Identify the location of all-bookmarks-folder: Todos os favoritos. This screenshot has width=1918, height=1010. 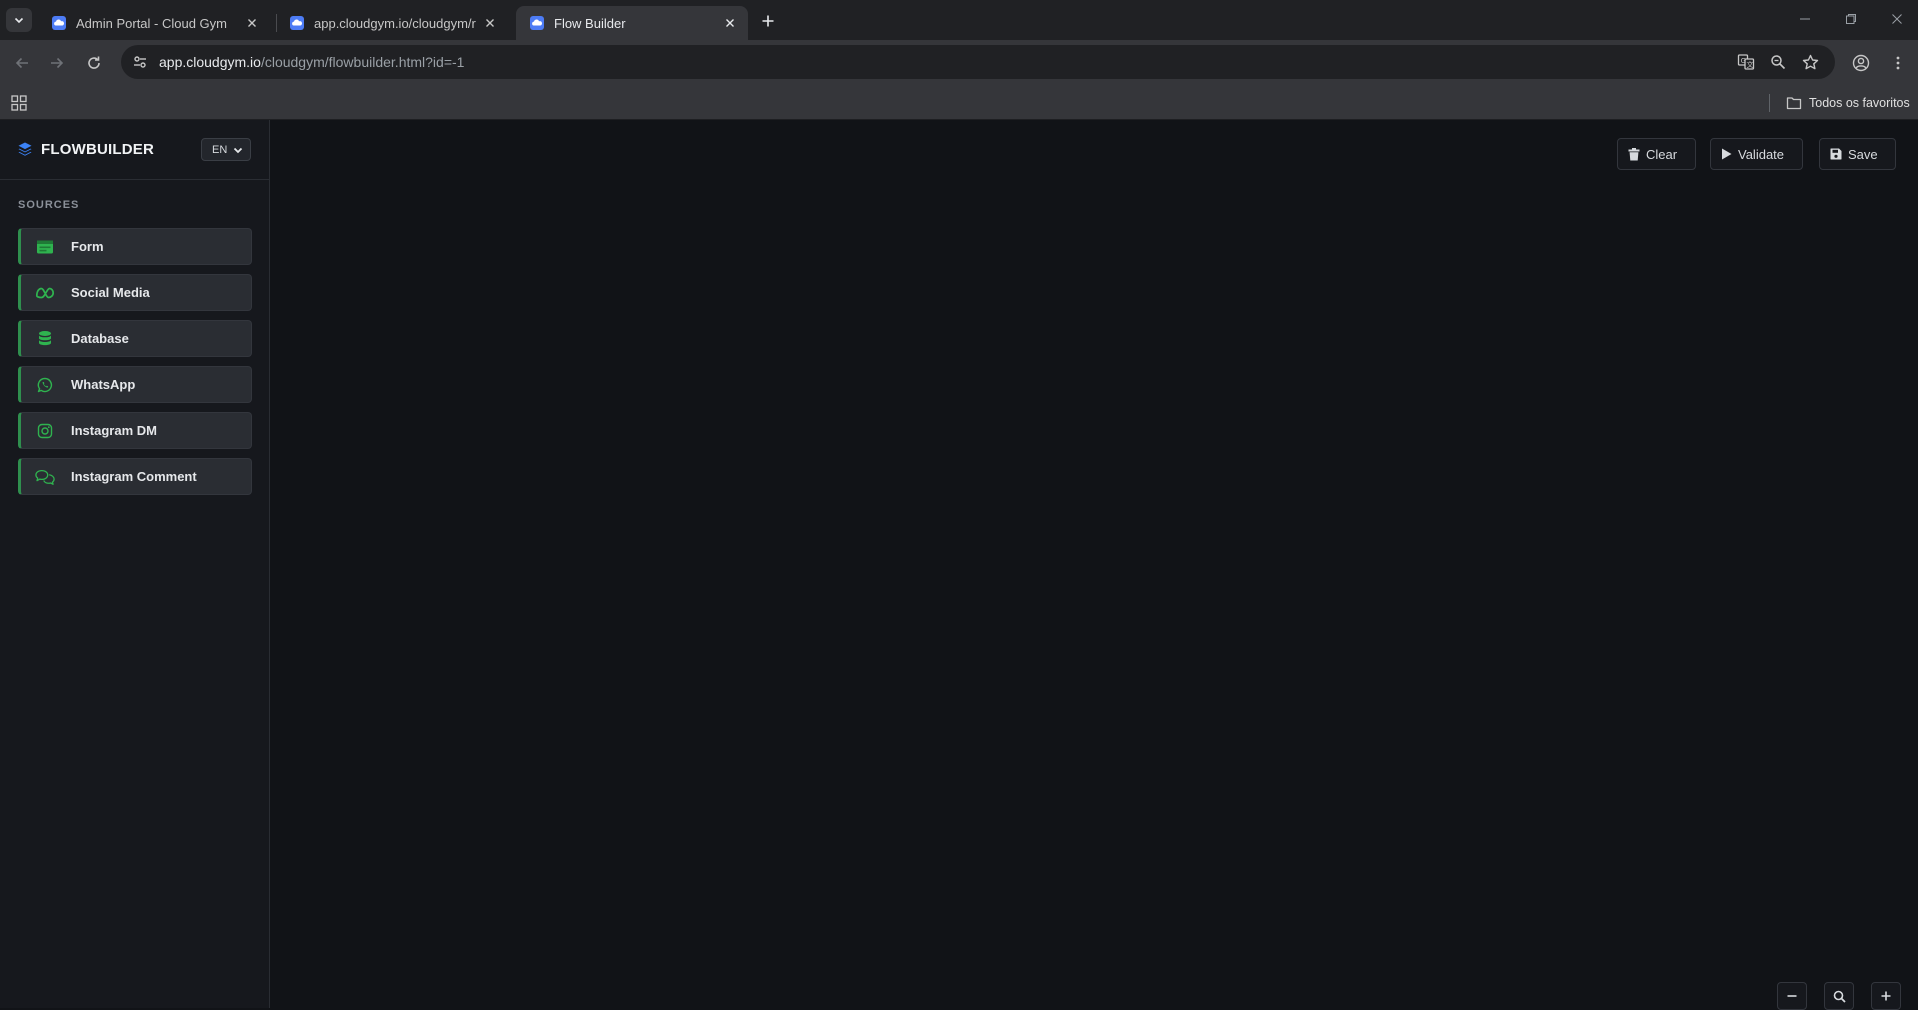
(1848, 103).